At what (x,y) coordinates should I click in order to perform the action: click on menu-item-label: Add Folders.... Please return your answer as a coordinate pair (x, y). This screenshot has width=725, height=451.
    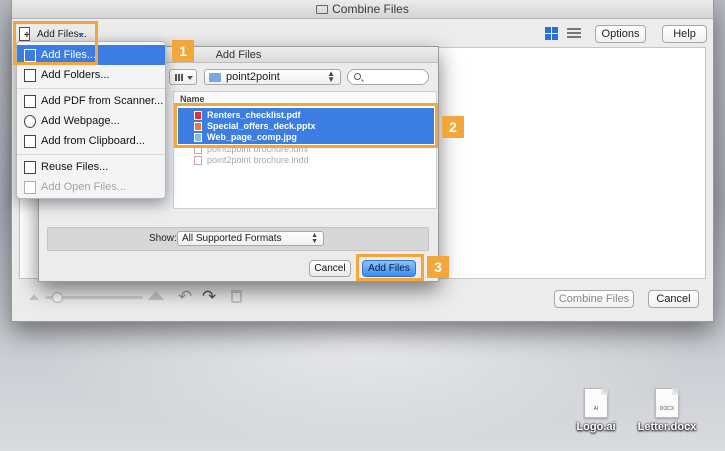
    Looking at the image, I should click on (75, 75).